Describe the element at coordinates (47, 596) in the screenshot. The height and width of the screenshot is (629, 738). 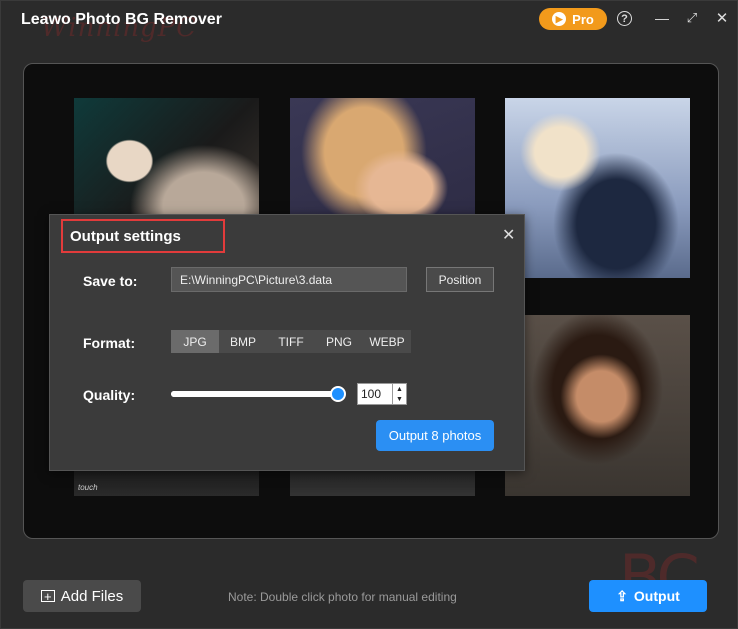
I see `add-file-icon: +` at that location.